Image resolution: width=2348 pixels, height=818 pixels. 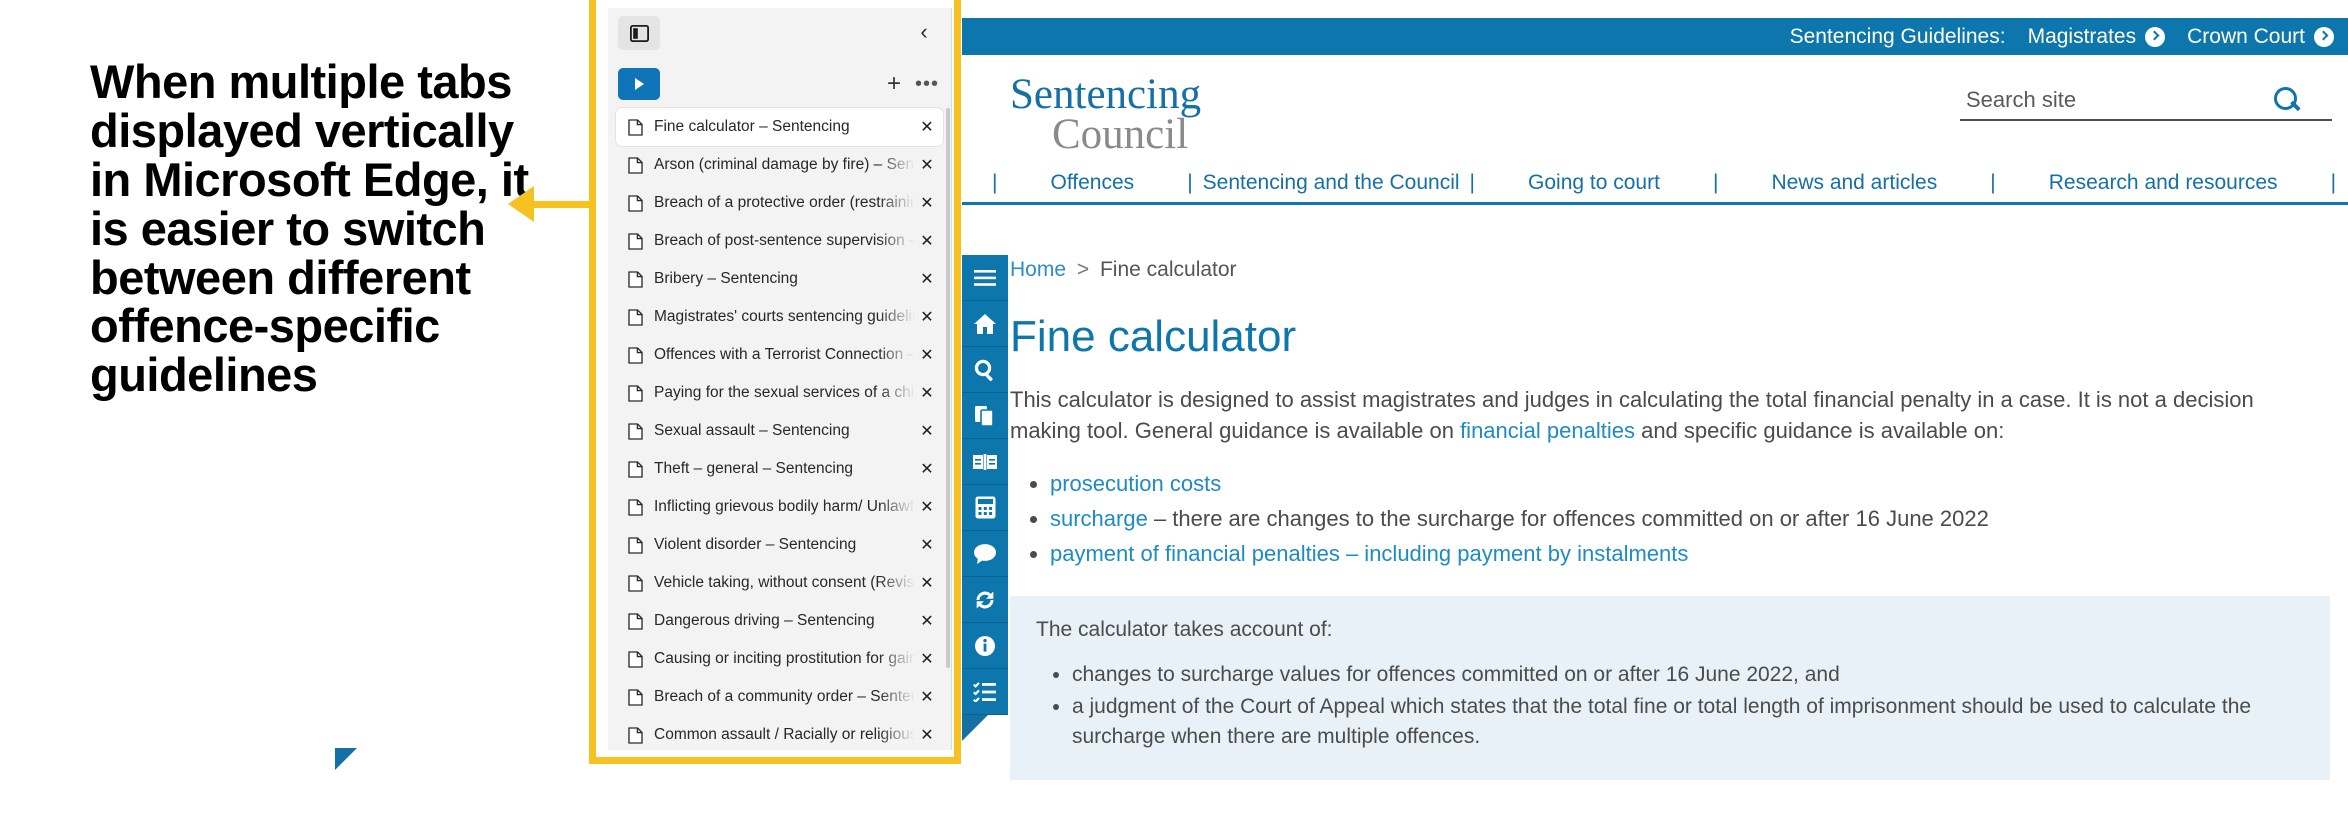 What do you see at coordinates (2082, 36) in the screenshot?
I see `topbar-link-magistrates-label: Magistrates` at bounding box center [2082, 36].